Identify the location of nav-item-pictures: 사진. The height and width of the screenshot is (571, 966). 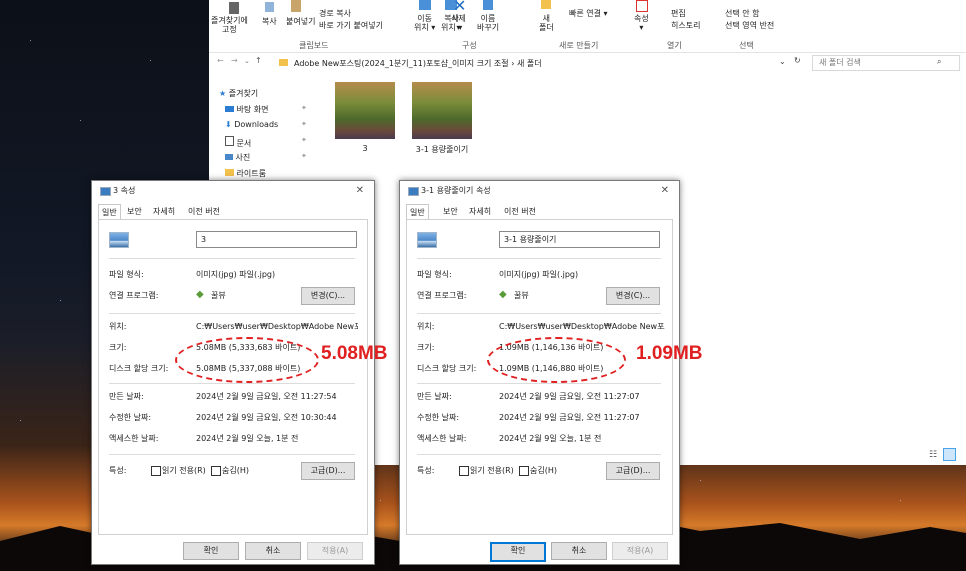
(237, 157).